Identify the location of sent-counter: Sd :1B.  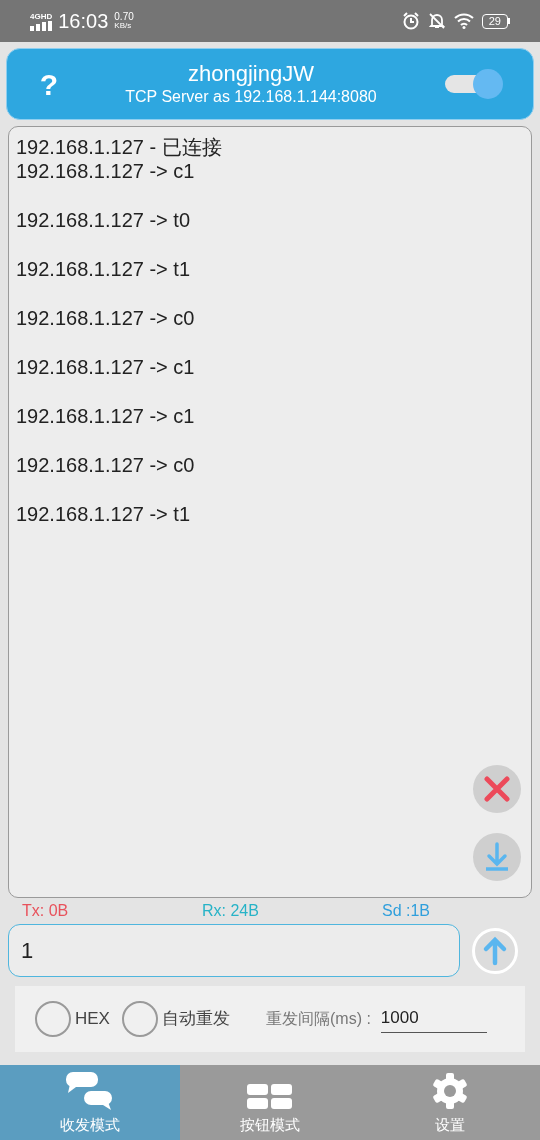
(406, 911).